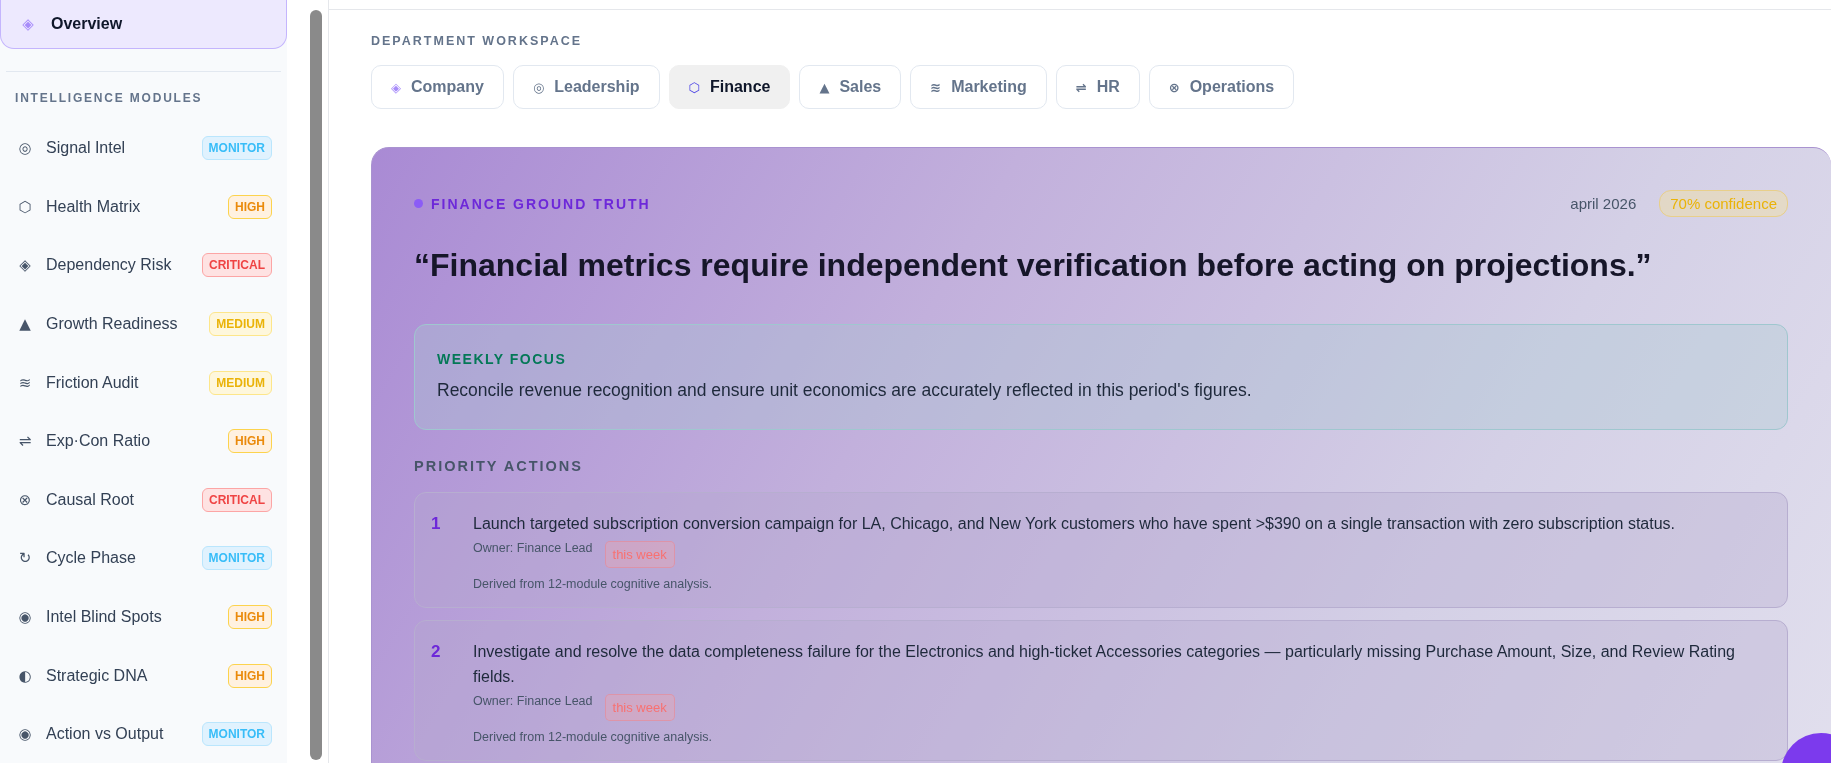 The width and height of the screenshot is (1831, 763). What do you see at coordinates (729, 87) in the screenshot?
I see `department-tab: ⬡ Finance` at bounding box center [729, 87].